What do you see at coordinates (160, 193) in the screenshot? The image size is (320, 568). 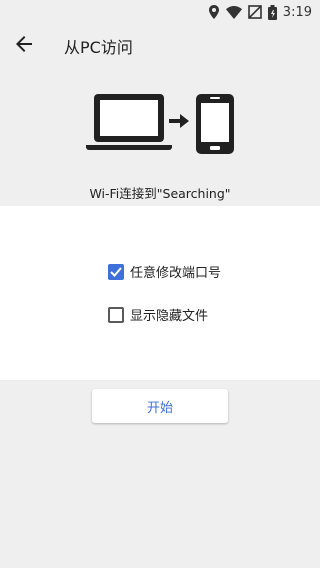 I see `connection-status-text: Wi-Fi连接到"Searching"` at bounding box center [160, 193].